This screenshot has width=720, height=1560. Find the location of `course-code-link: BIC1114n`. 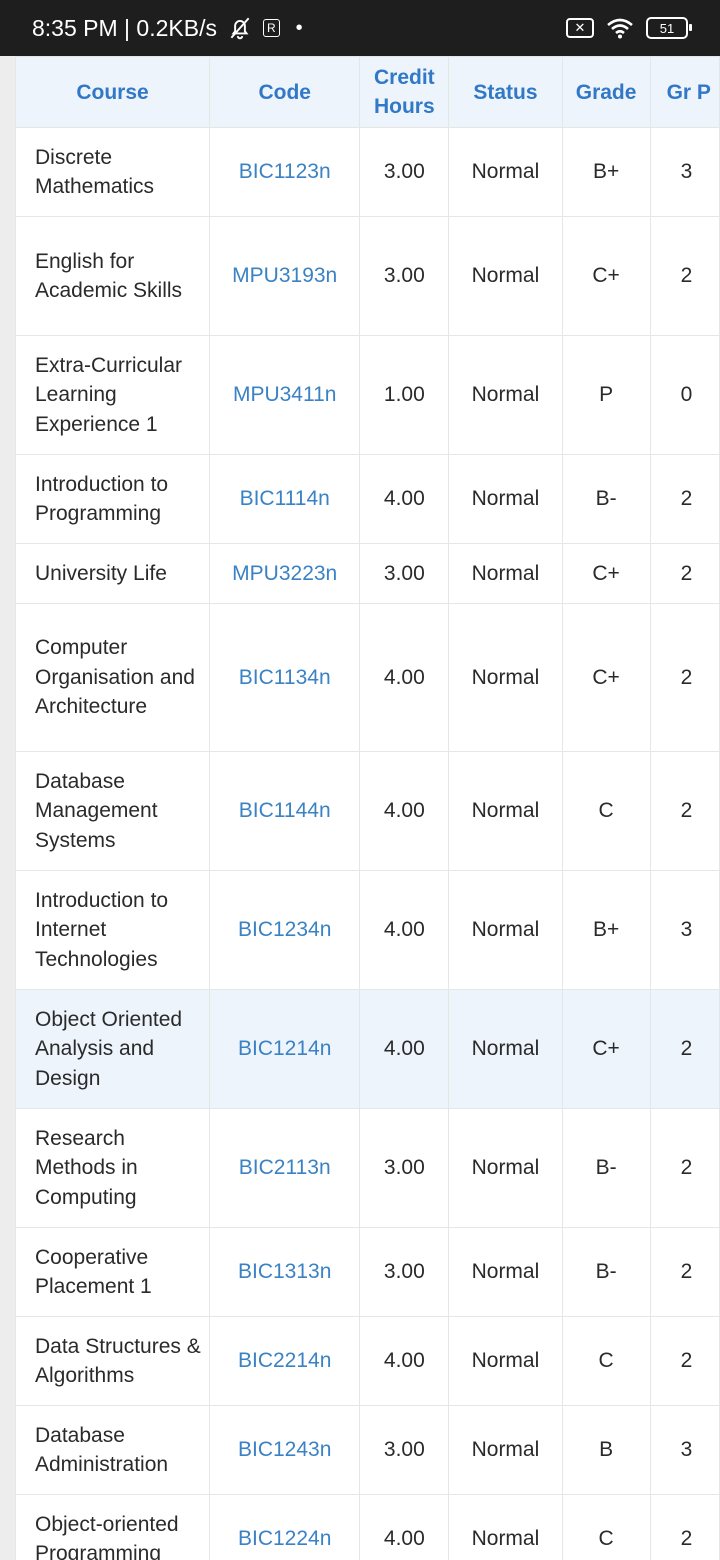

course-code-link: BIC1114n is located at coordinates (285, 499).